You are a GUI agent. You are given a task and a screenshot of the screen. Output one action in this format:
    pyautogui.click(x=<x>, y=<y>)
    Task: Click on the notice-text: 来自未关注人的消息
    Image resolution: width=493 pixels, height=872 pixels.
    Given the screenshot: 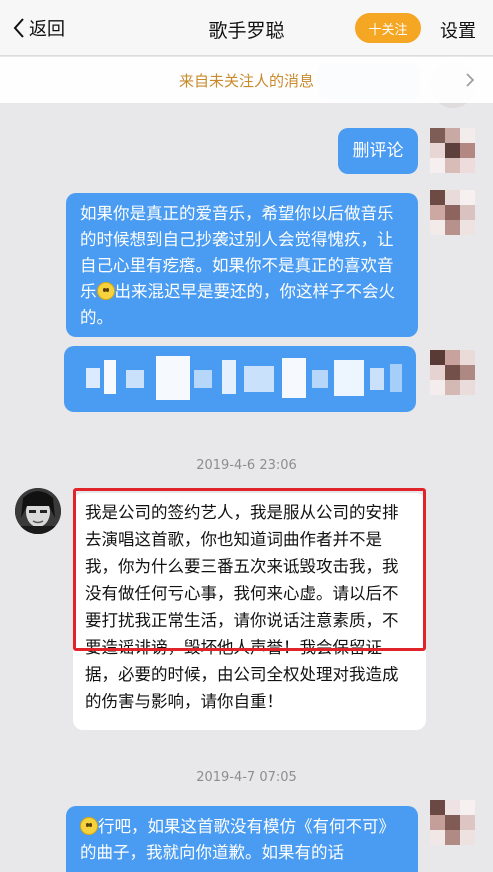 What is the action you would take?
    pyautogui.click(x=246, y=81)
    